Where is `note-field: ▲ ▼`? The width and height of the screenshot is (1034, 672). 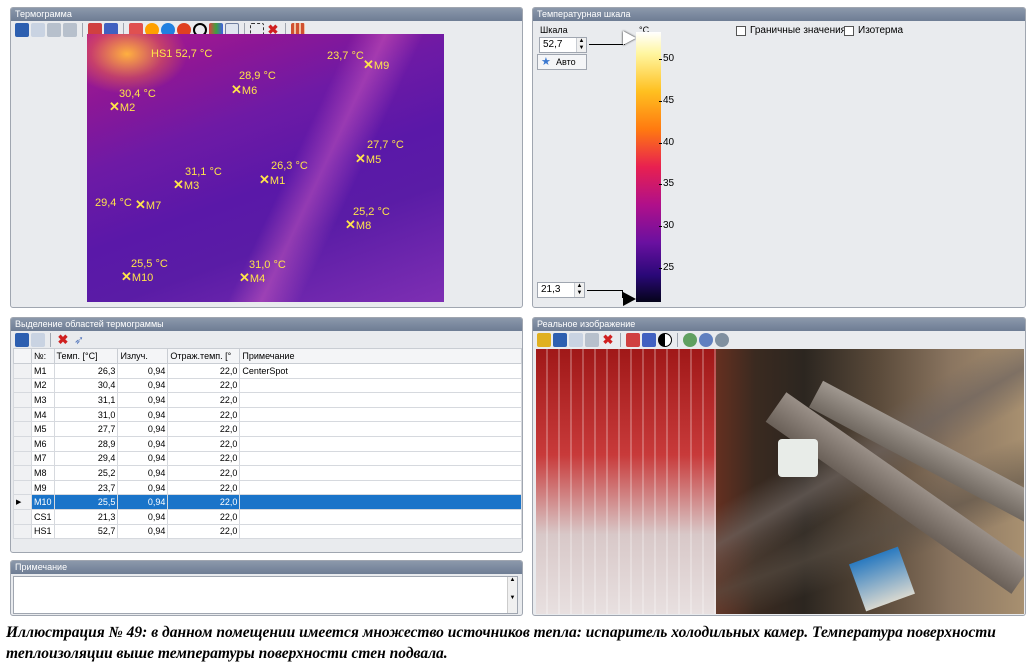
note-field: ▲ ▼ is located at coordinates (265, 595).